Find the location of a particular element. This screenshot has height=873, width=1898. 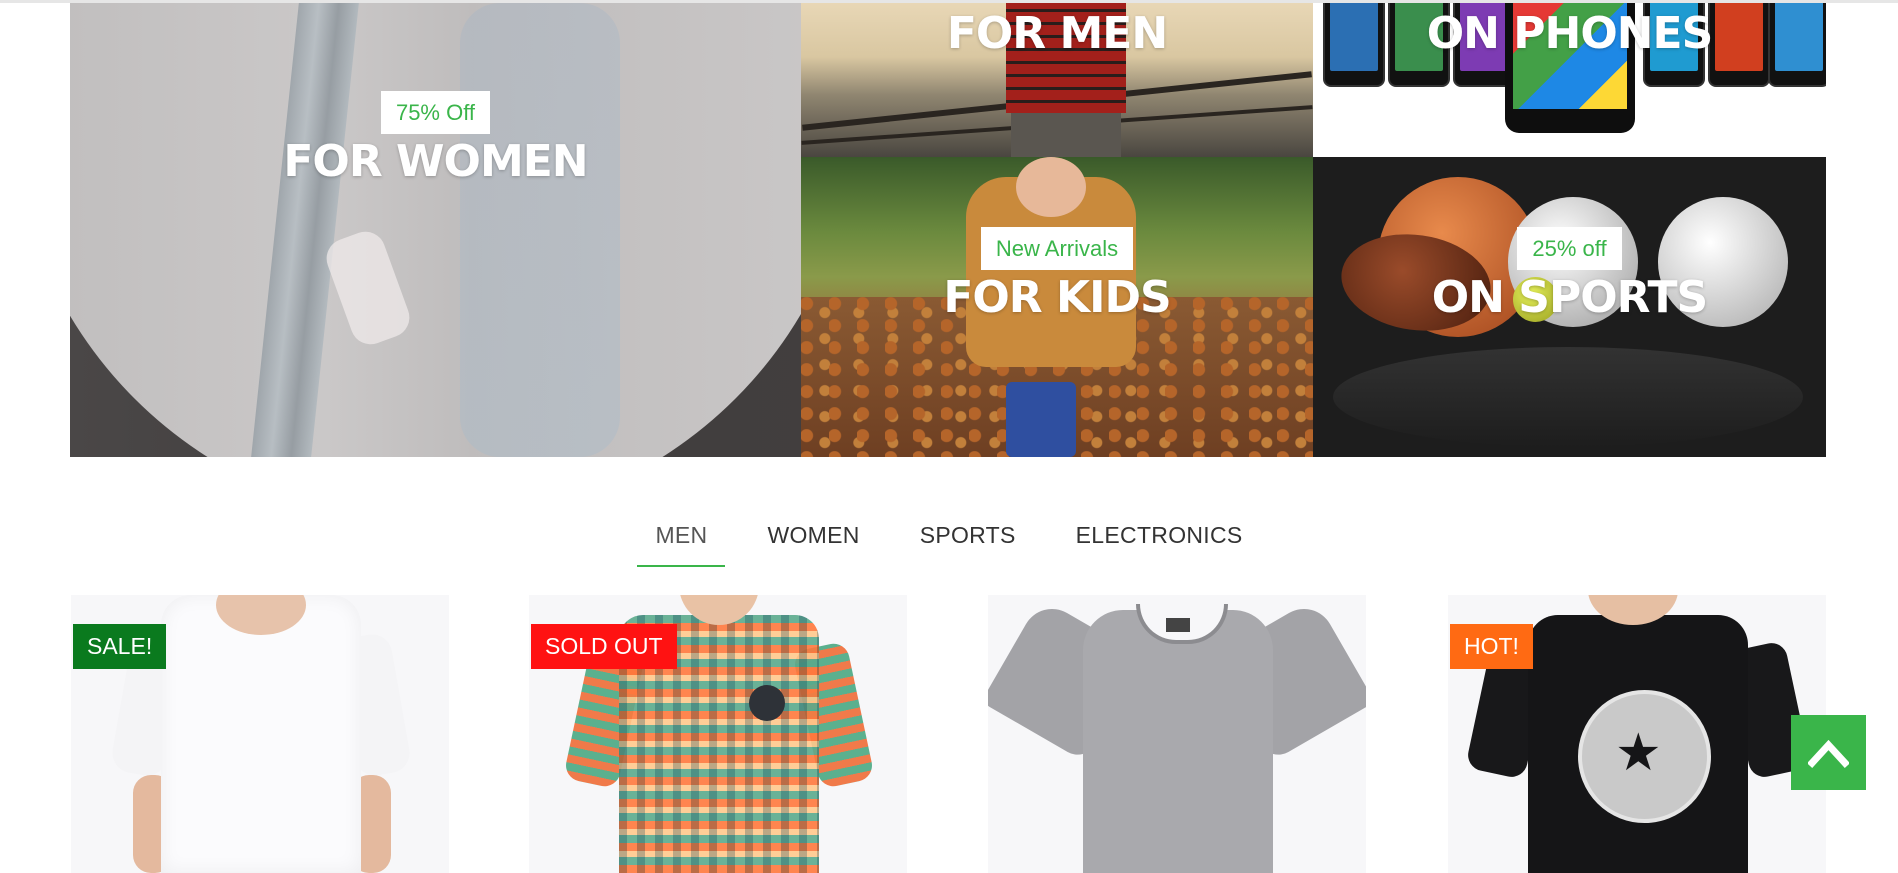

tab-men: MEN is located at coordinates (681, 539).